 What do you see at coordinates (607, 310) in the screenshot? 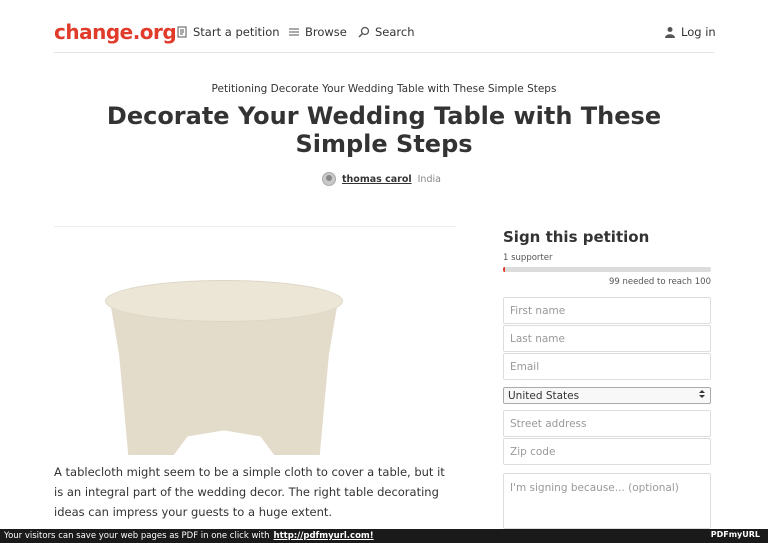
I see `first-name-field` at bounding box center [607, 310].